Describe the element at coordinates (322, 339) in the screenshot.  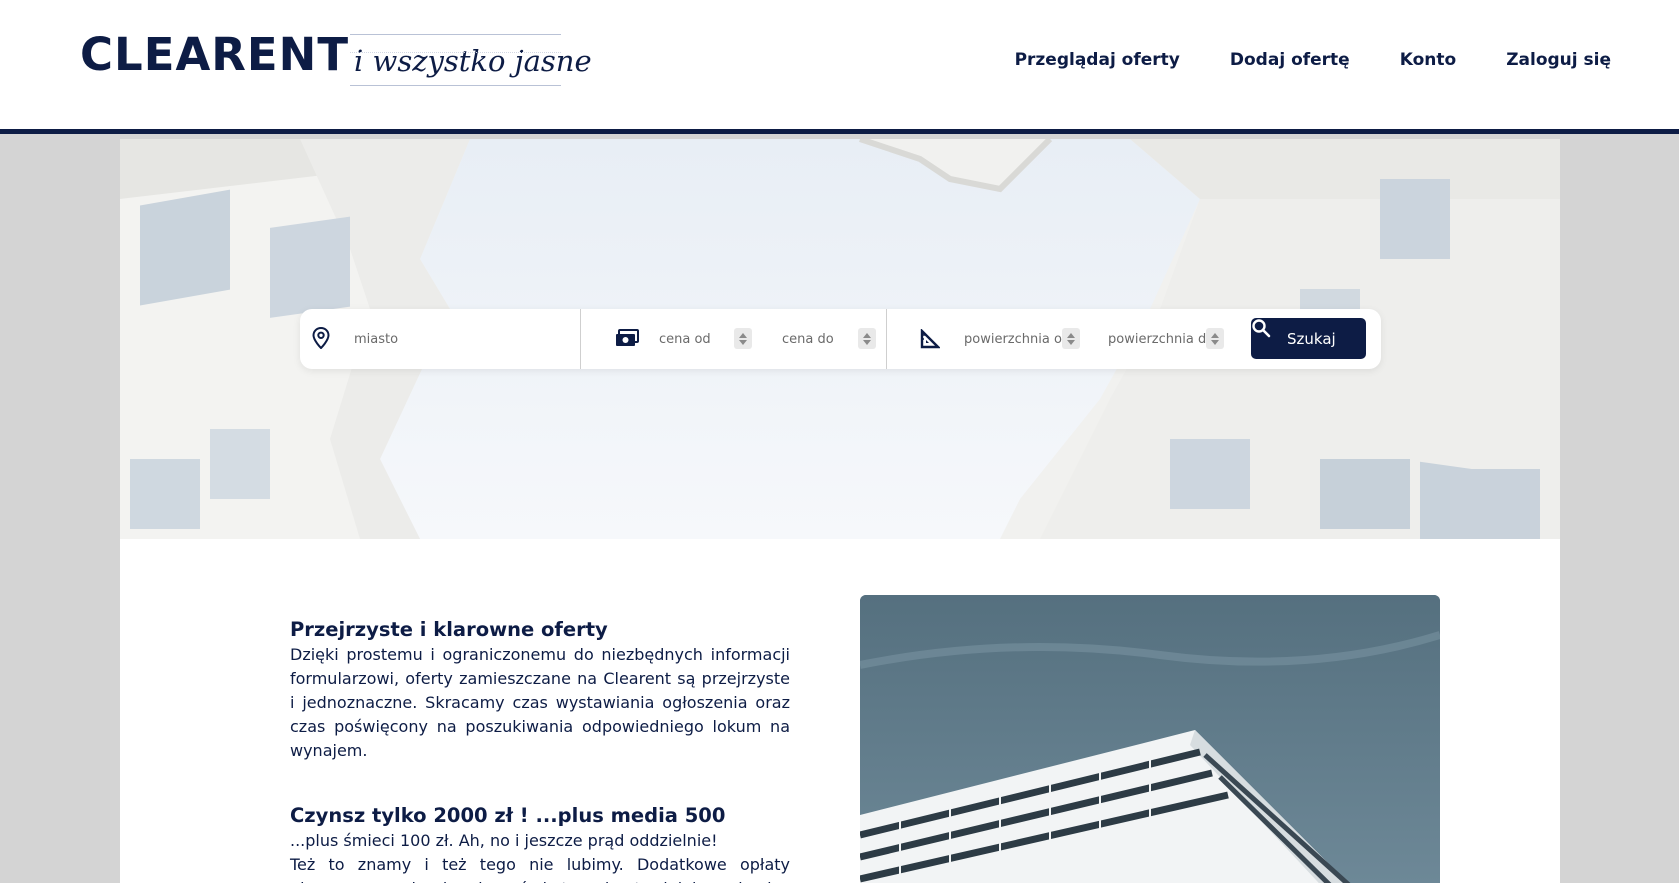
I see `location-pin-icon` at that location.